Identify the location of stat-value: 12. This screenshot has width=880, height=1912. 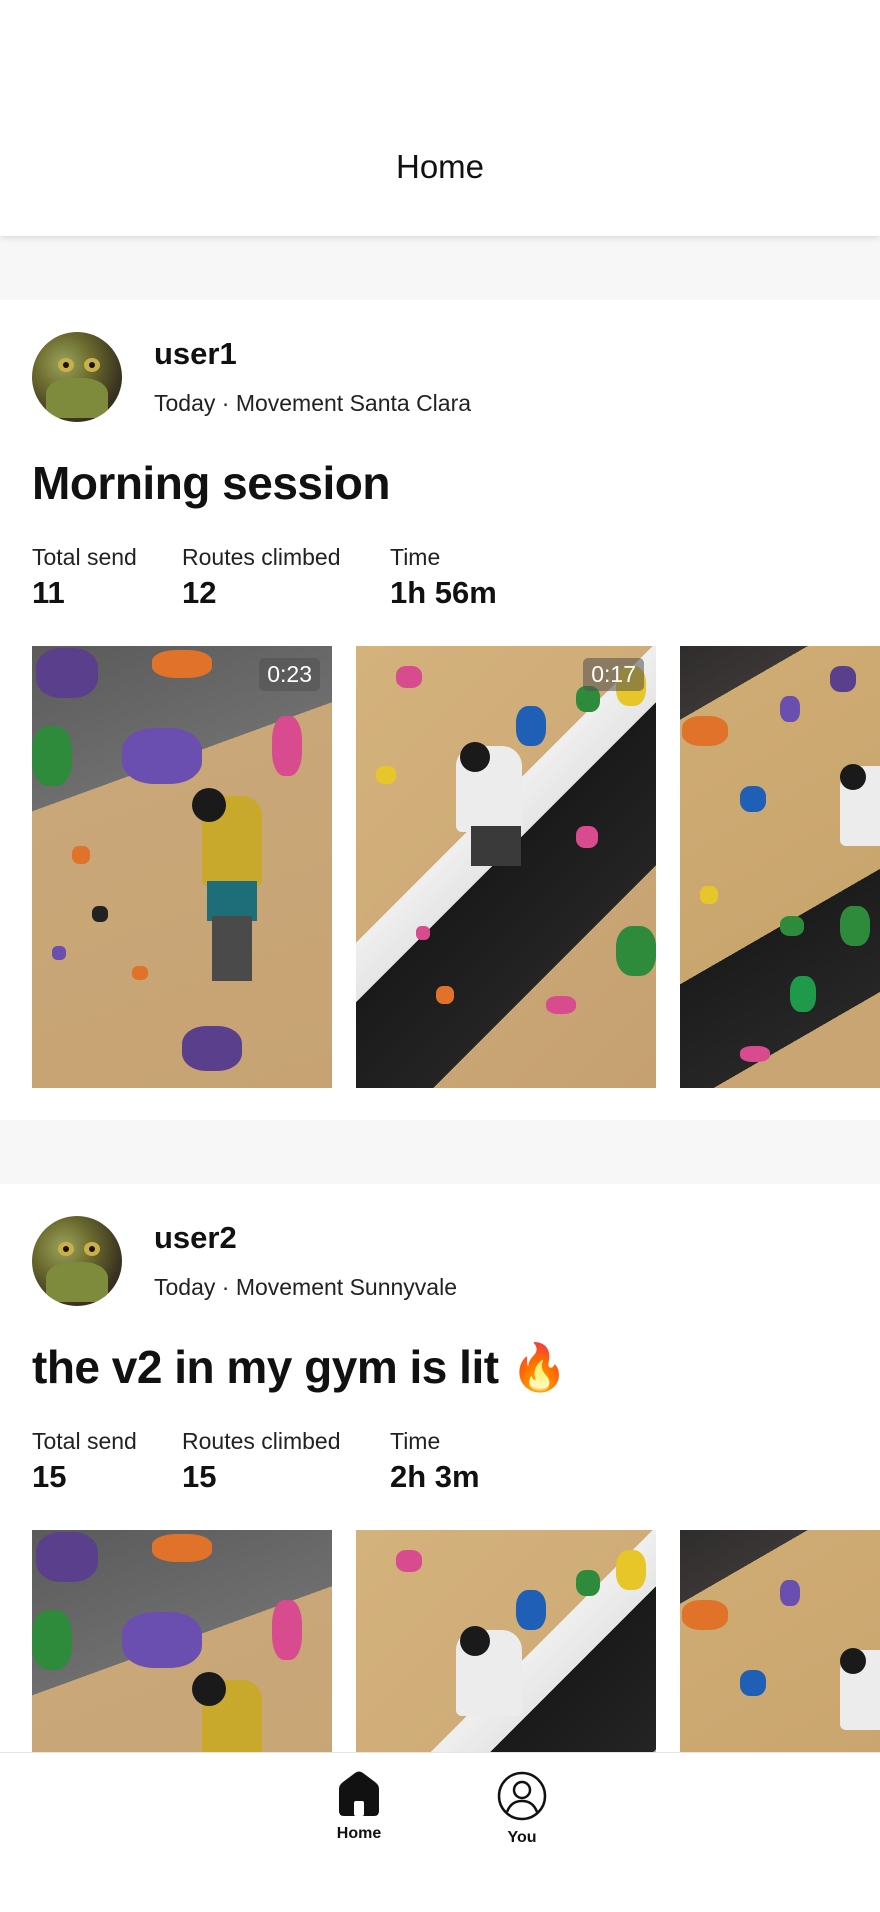
(199, 592).